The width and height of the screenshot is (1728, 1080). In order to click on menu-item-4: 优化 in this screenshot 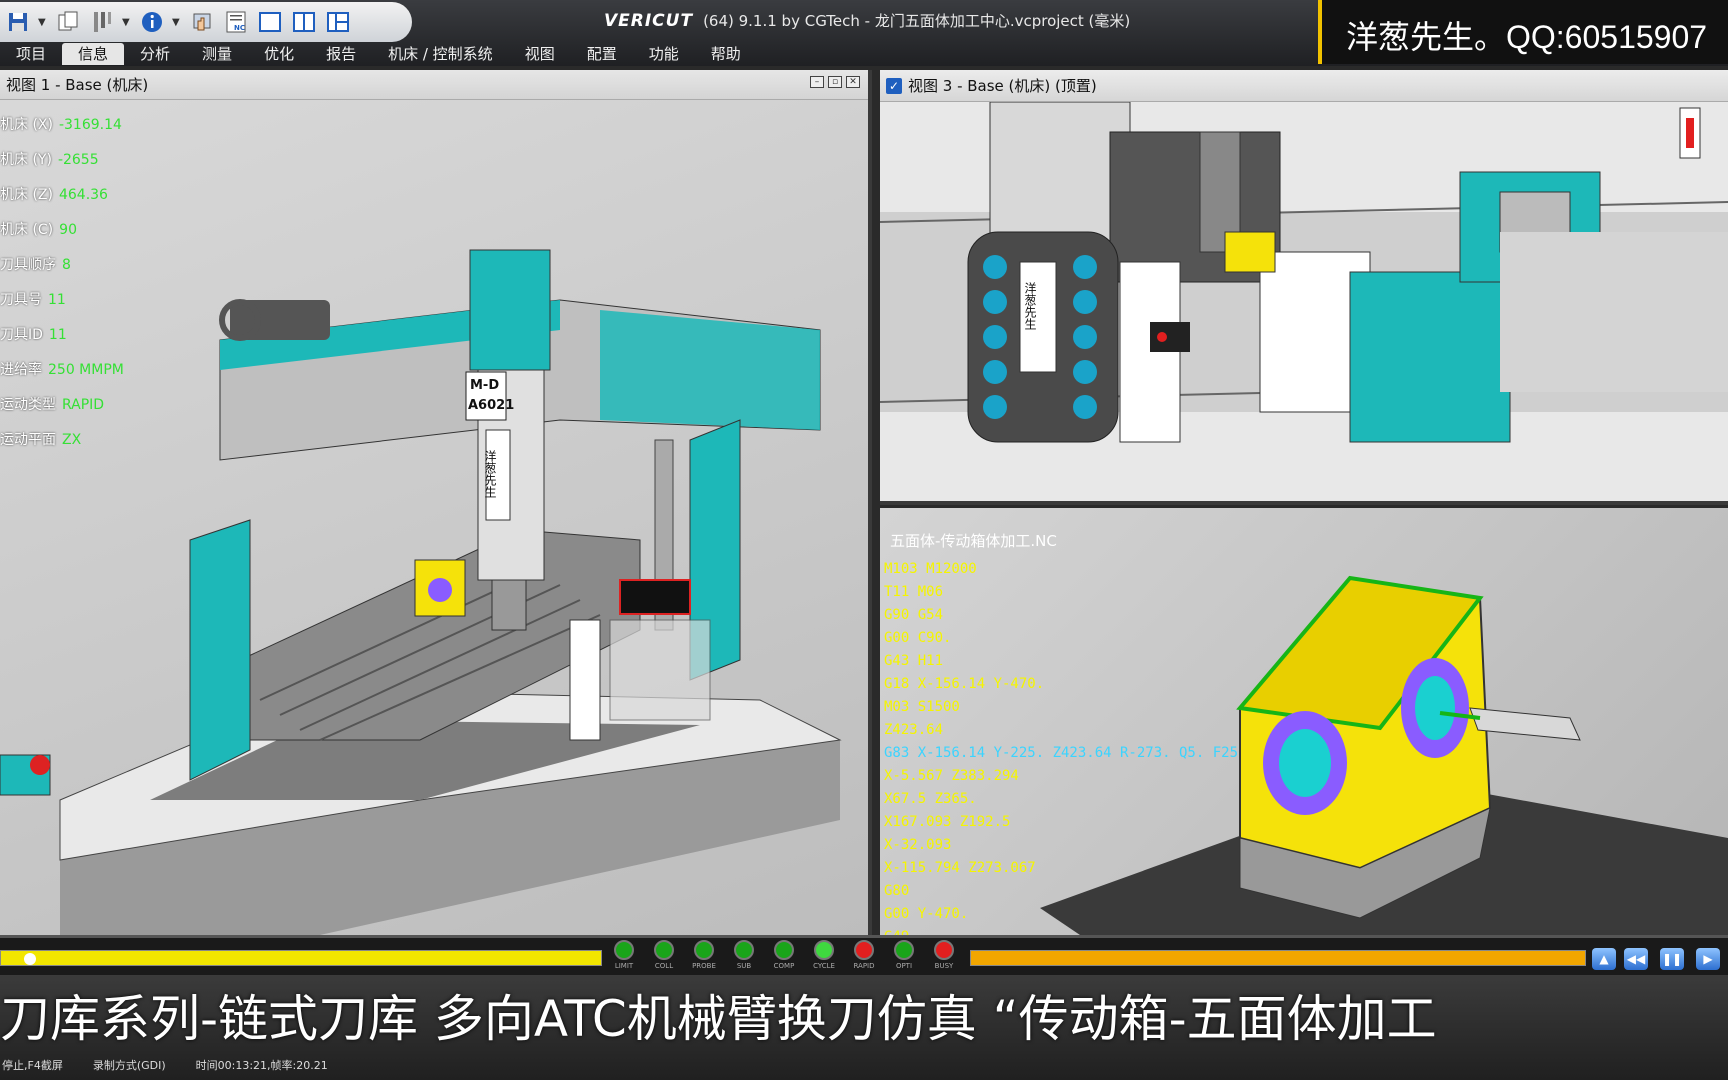, I will do `click(279, 54)`.